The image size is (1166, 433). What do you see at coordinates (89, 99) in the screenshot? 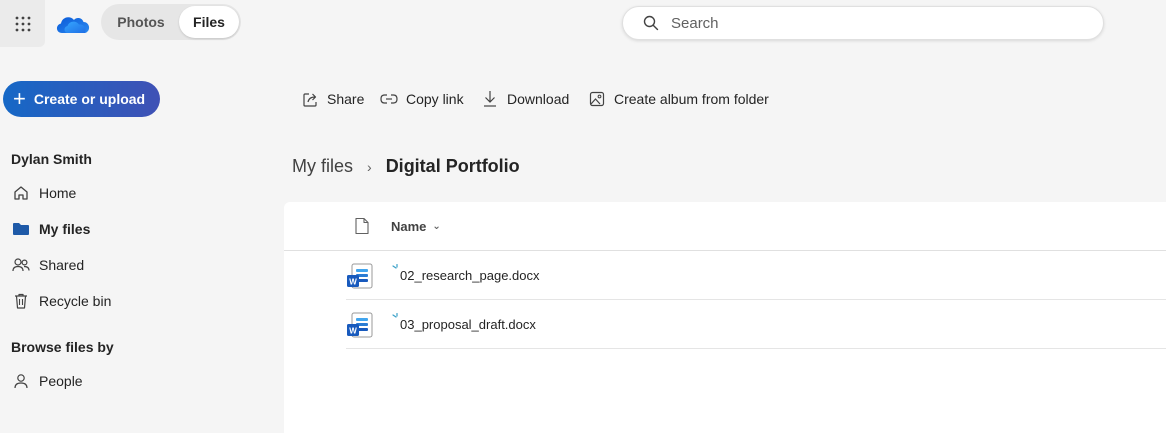
I see `create-or-upload-label: Create or upload` at bounding box center [89, 99].